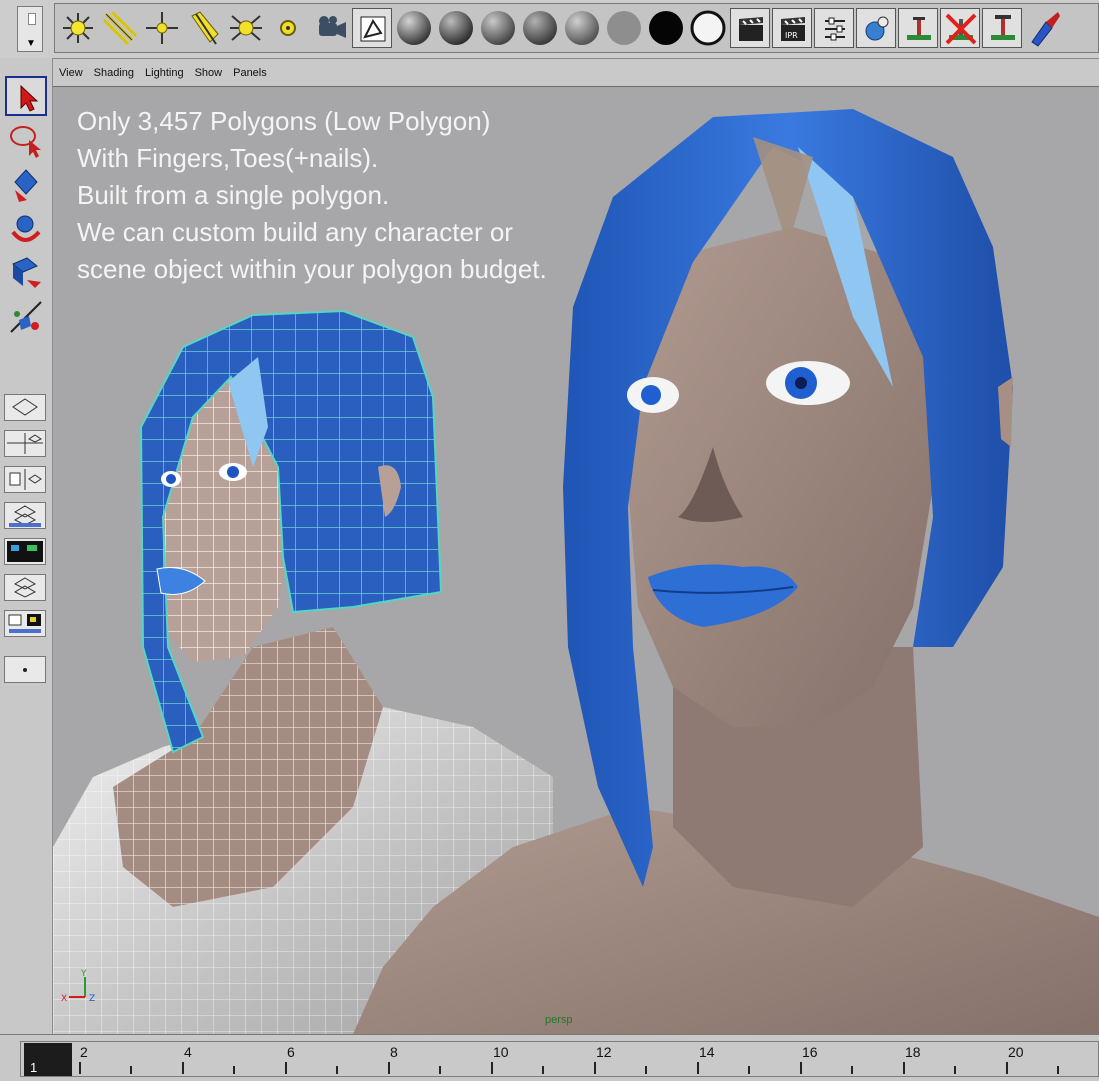 This screenshot has height=1081, width=1099. Describe the element at coordinates (25, 407) in the screenshot. I see `single-pane-layout-icon` at that location.